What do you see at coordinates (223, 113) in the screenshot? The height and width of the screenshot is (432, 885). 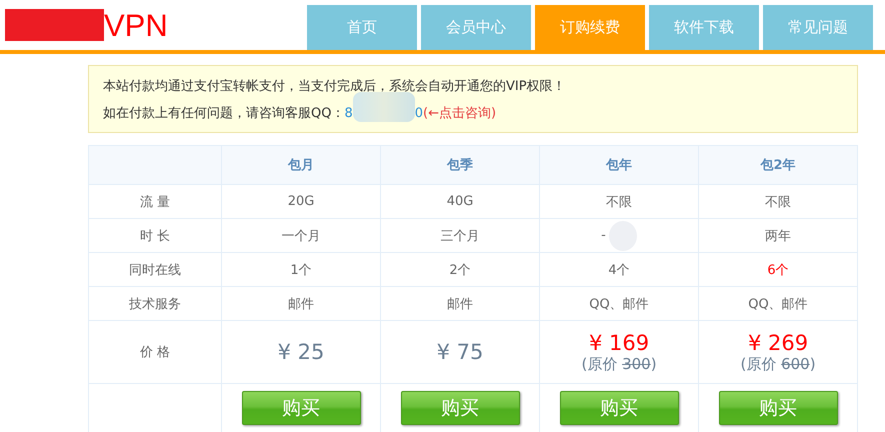 I see `notice-text: 如在付款上有任何问题，请咨询客服QQ：` at bounding box center [223, 113].